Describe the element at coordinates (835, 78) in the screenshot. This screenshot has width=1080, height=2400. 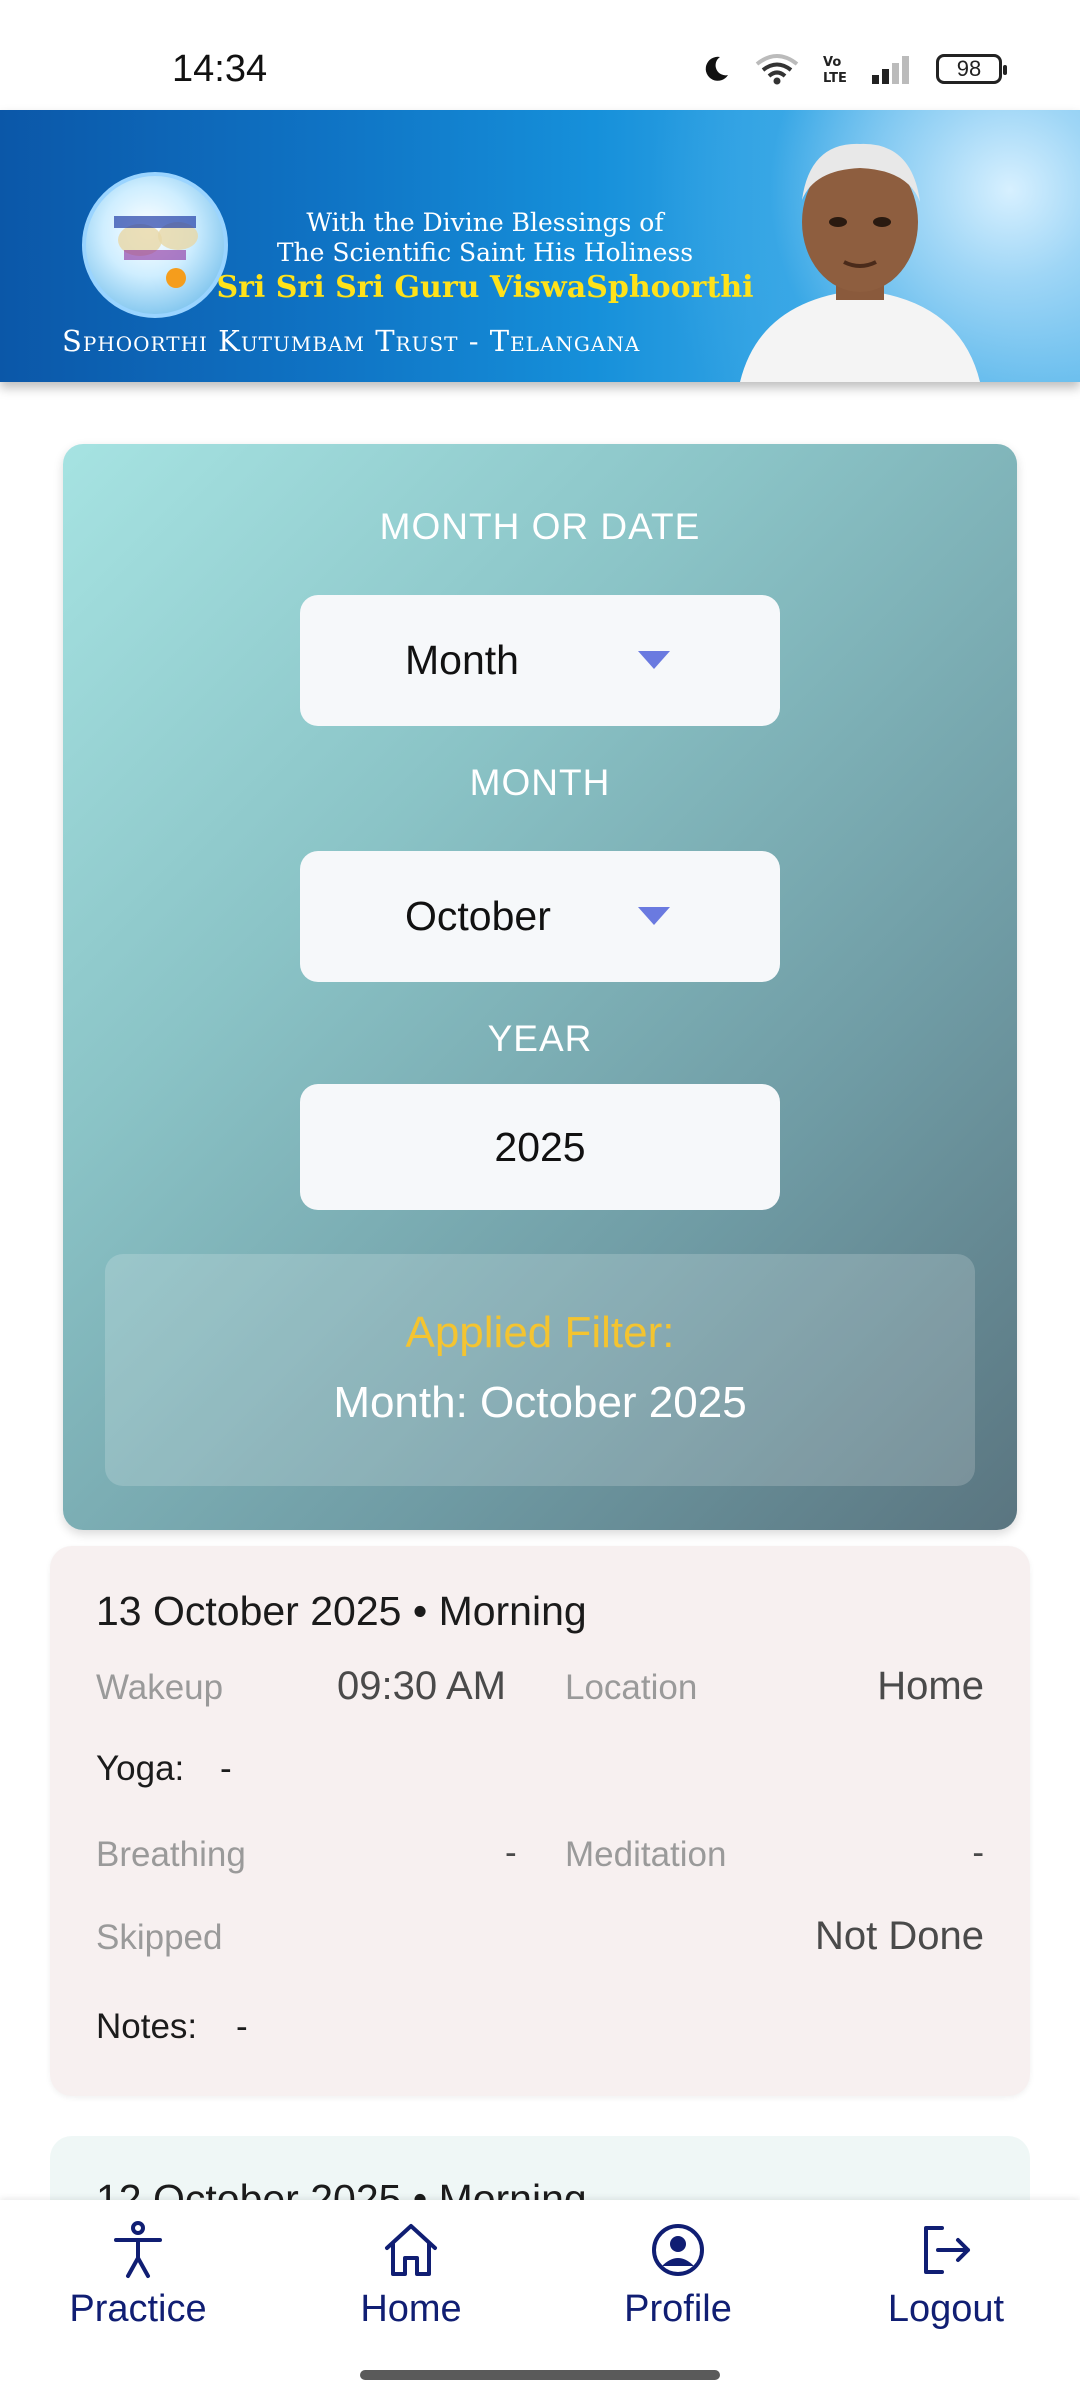
I see `svg-text: LTE` at that location.